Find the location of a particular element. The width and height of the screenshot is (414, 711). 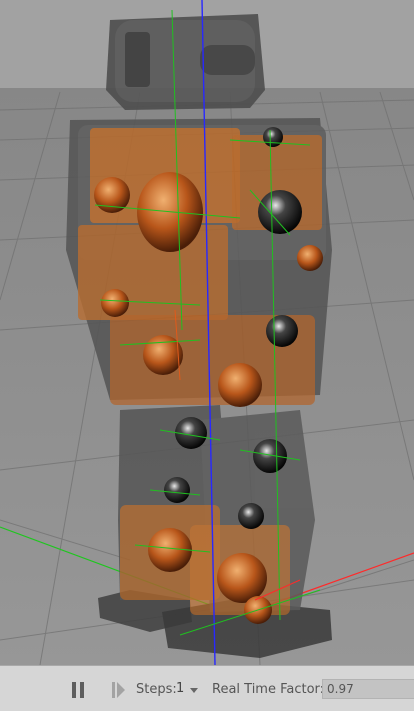

steps-spinbox: 1 is located at coordinates (191, 689).